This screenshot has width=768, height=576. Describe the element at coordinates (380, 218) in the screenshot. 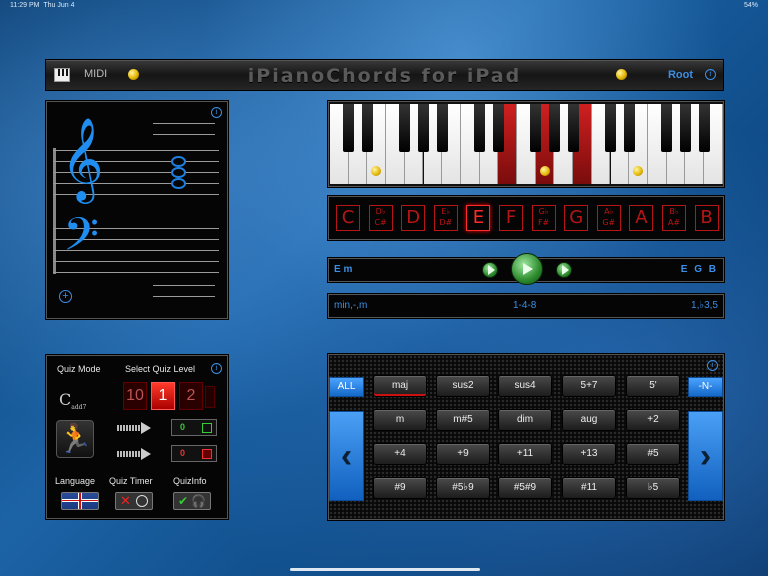

I see `note-button: D♭ C#` at that location.